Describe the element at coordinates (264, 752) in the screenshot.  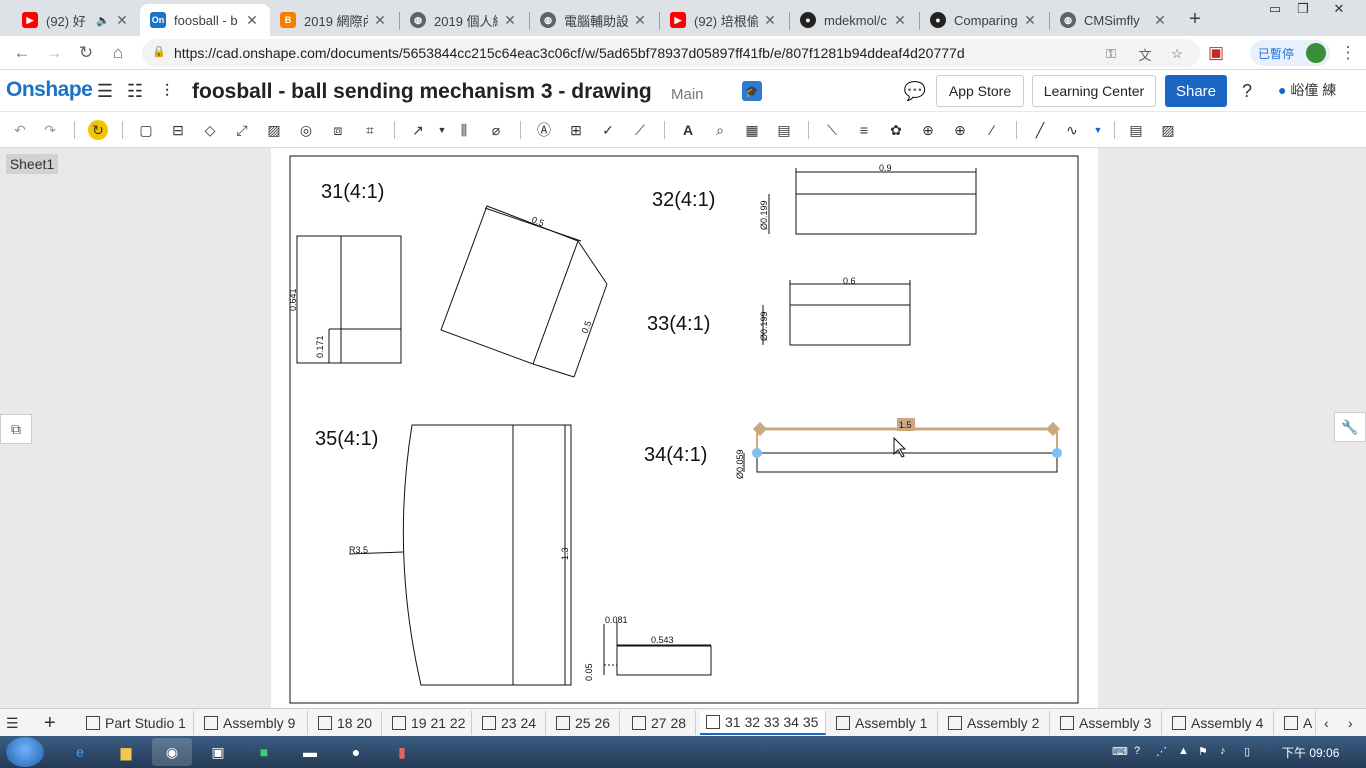
I see `line-app-icon: ■` at that location.